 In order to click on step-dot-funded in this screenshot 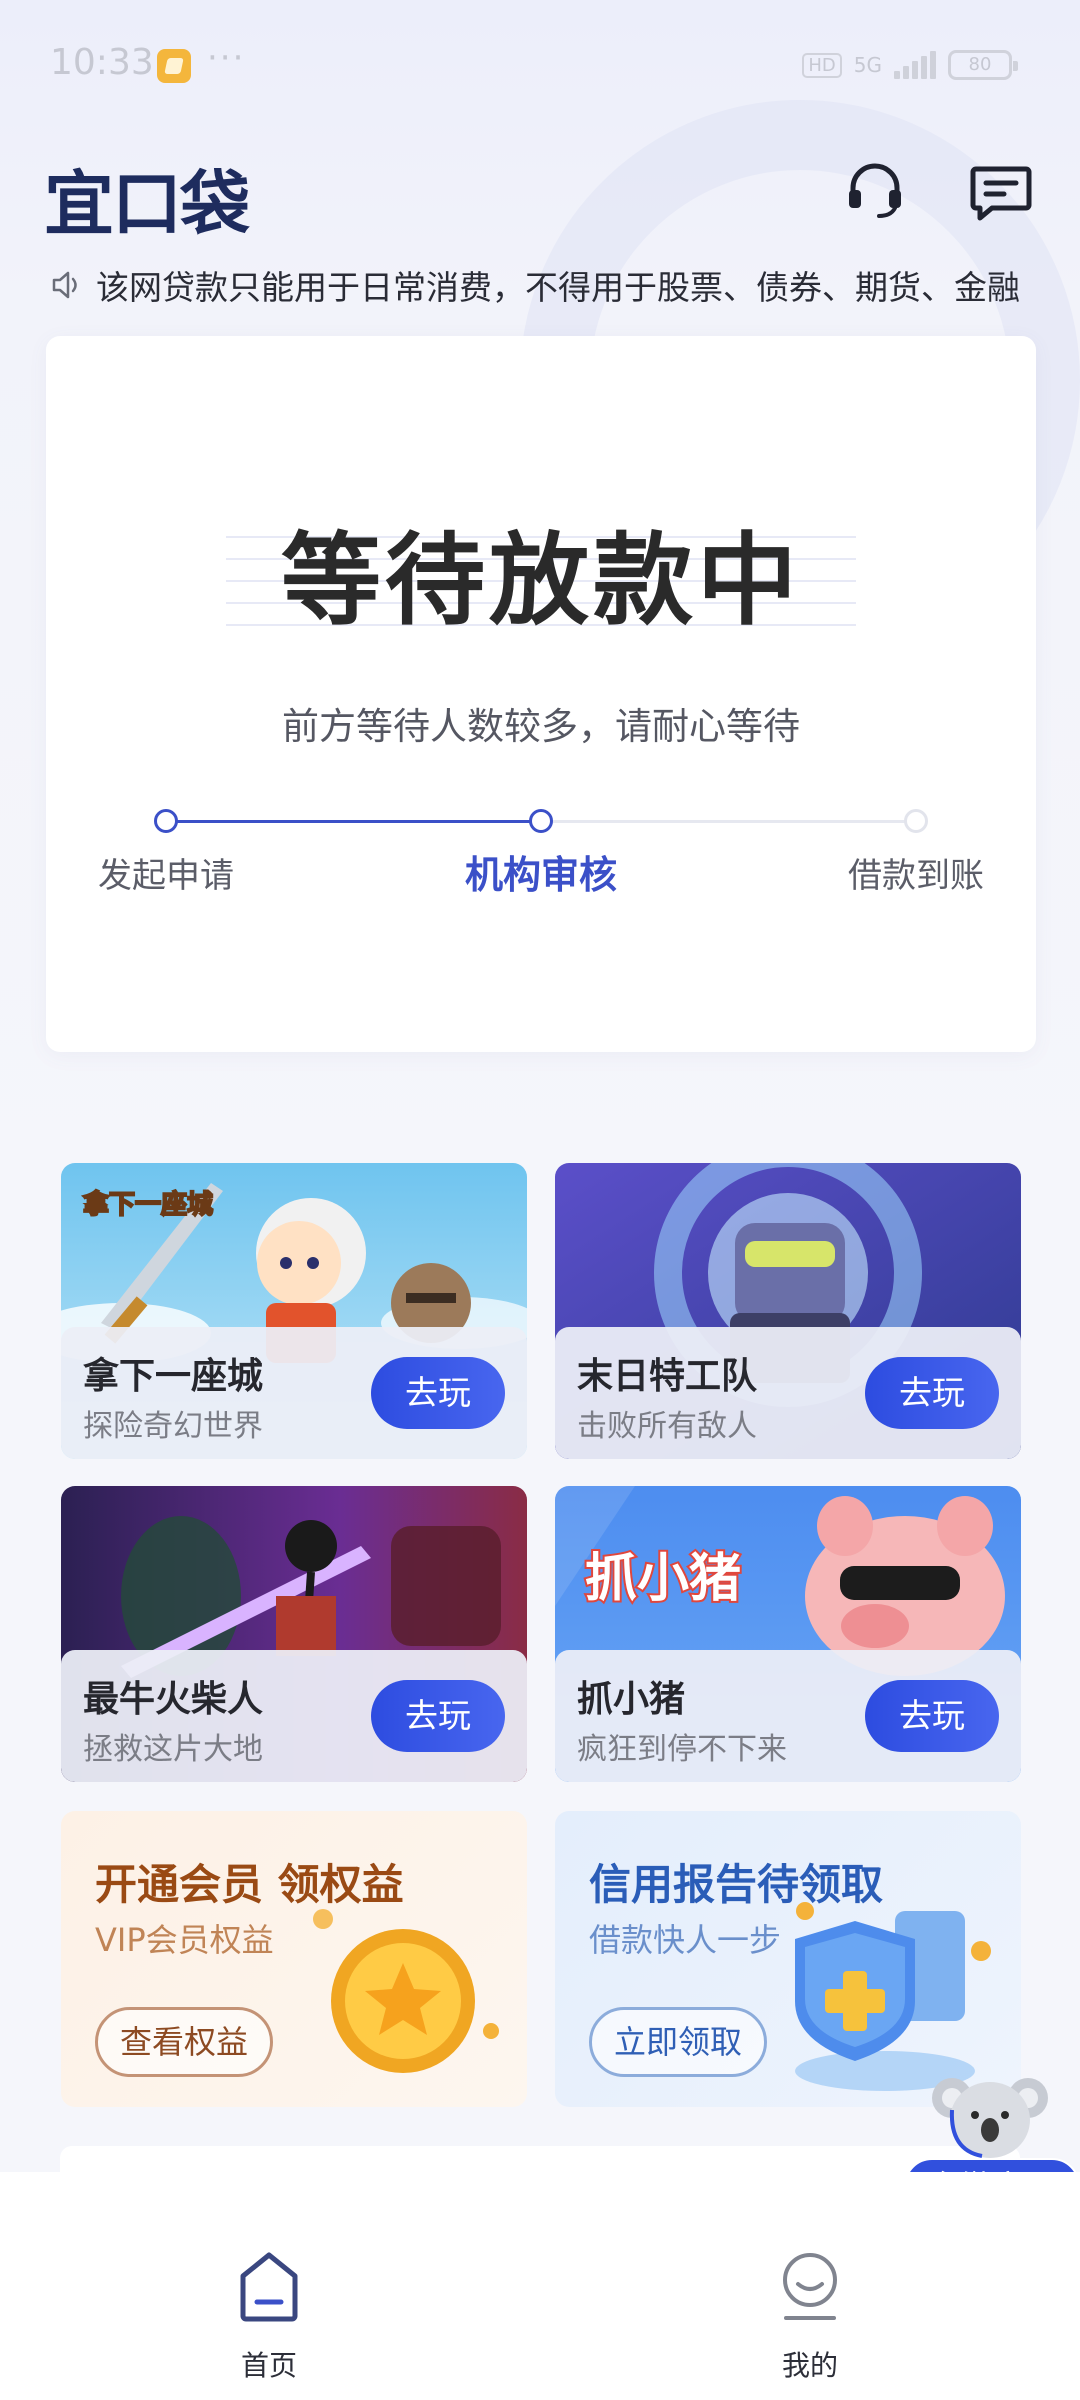, I will do `click(916, 821)`.